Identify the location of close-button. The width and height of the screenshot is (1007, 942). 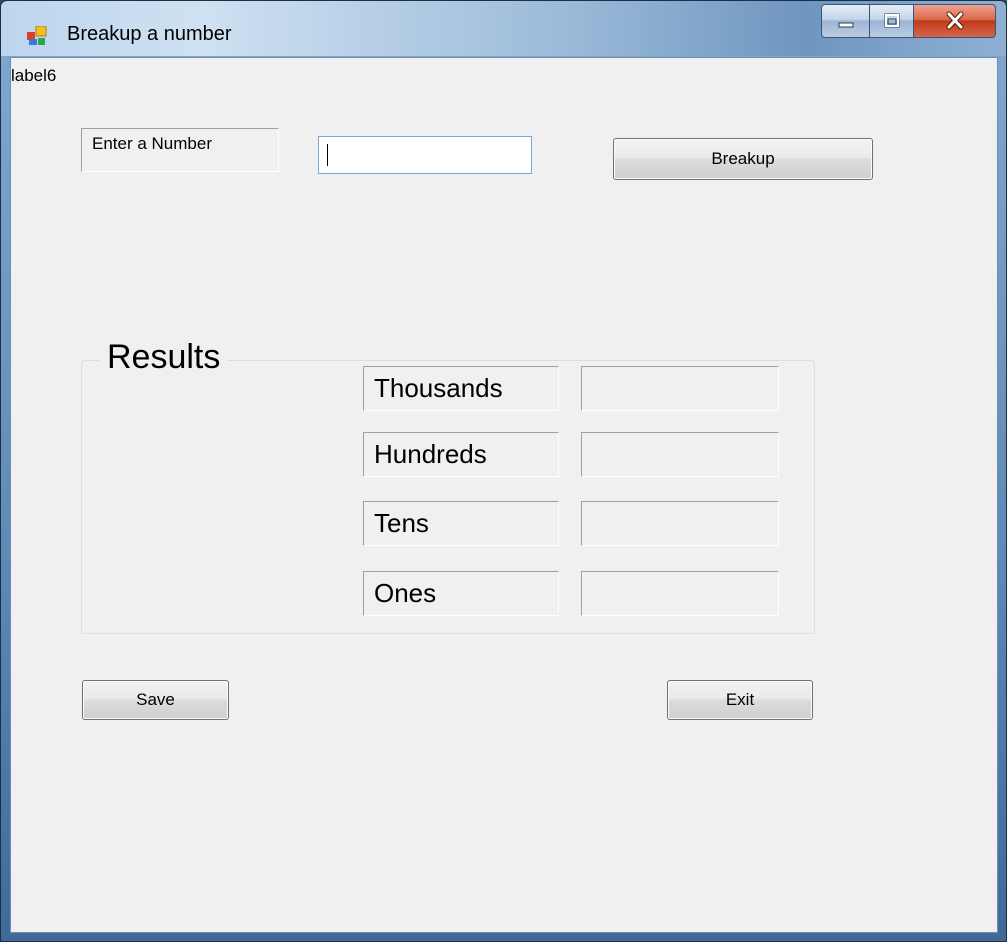
(955, 21).